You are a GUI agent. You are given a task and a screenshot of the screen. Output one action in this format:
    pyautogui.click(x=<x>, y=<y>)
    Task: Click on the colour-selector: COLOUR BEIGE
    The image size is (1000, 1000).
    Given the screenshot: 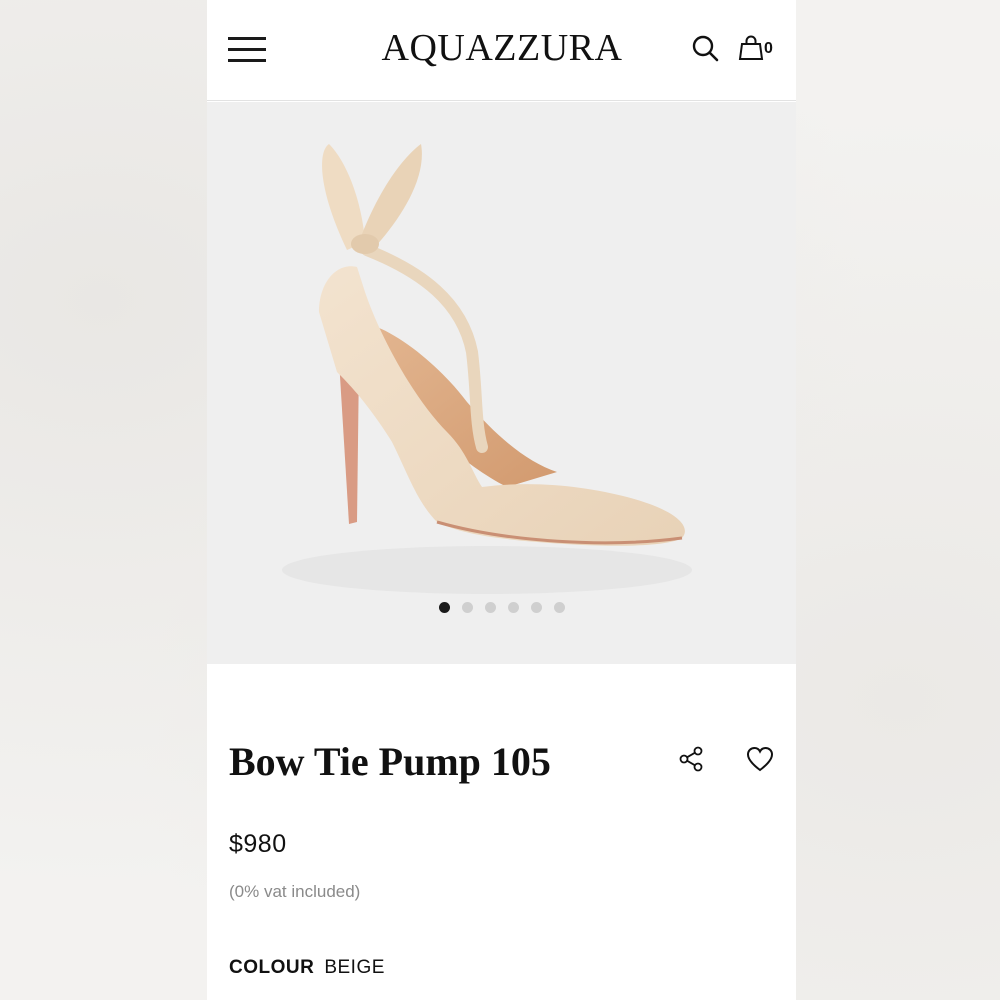 What is the action you would take?
    pyautogui.click(x=307, y=968)
    